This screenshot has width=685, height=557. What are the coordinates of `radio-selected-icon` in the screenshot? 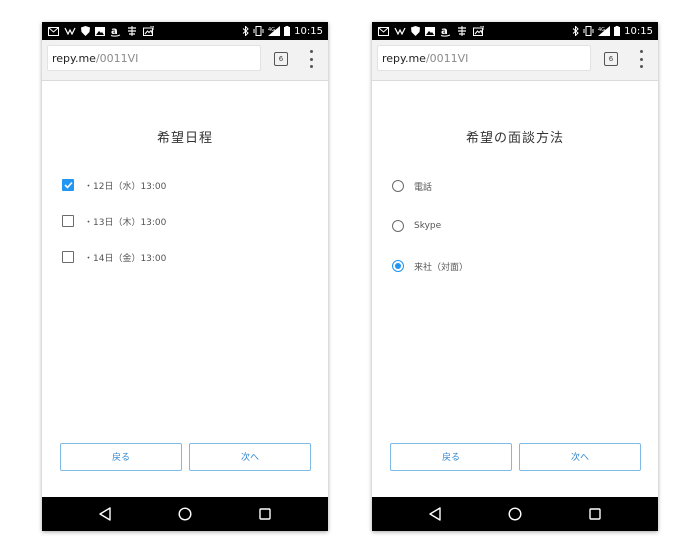 It's located at (398, 266).